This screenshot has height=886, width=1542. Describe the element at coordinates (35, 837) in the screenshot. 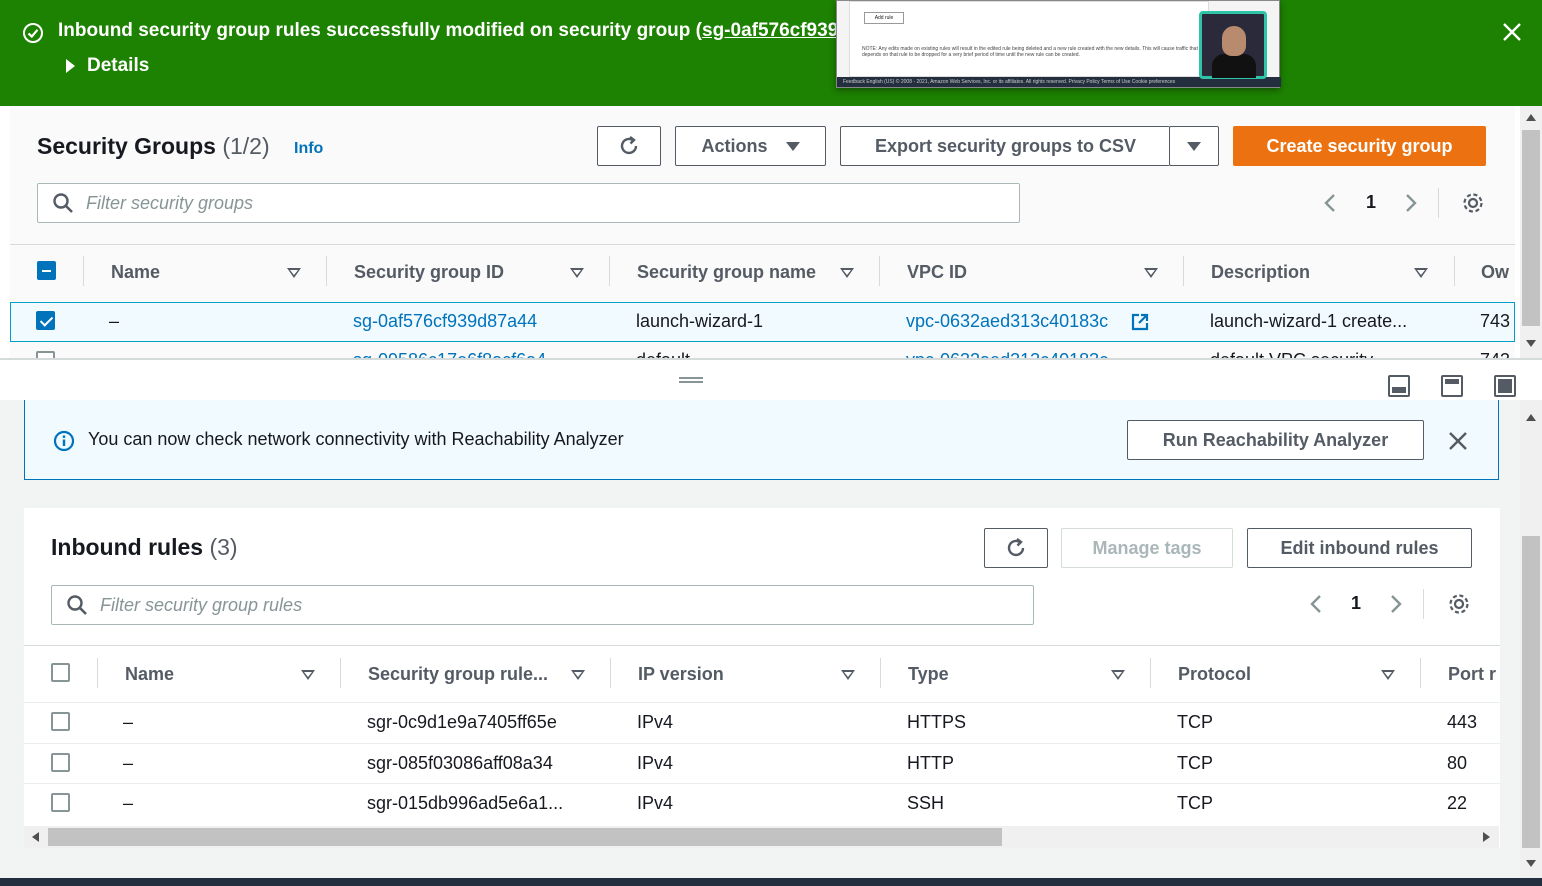

I see `scroll-left-icon` at that location.